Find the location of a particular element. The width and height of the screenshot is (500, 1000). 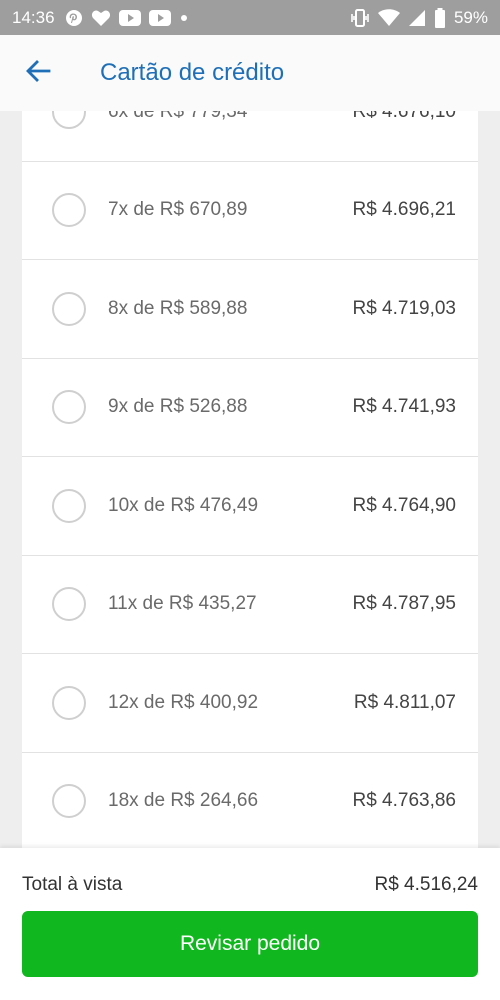

system-icons: 59% is located at coordinates (419, 17).